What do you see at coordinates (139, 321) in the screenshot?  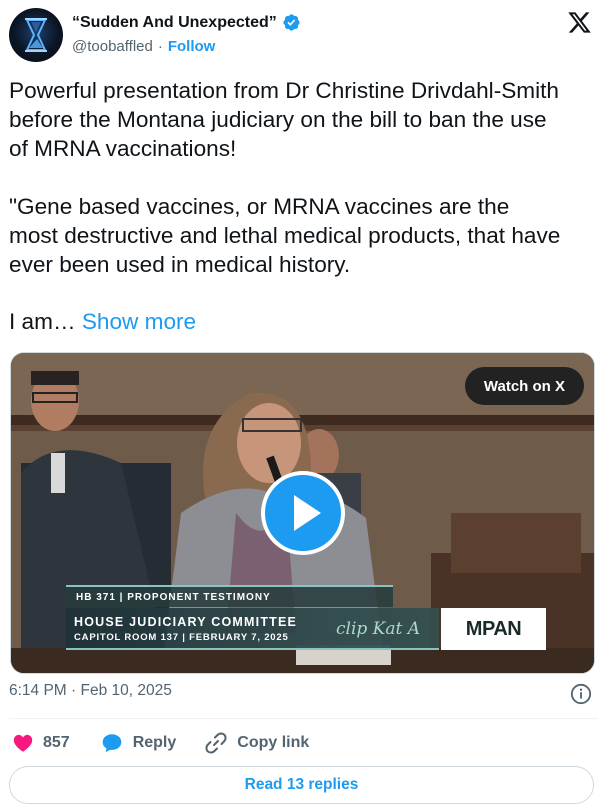 I see `show-more-link: Show more` at bounding box center [139, 321].